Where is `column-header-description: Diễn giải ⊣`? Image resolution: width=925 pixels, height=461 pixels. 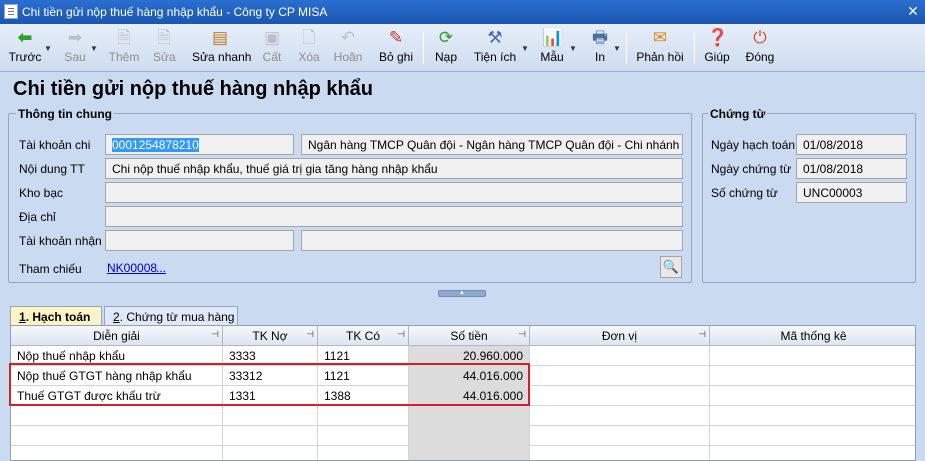
column-header-description: Diễn giải ⊣ is located at coordinates (117, 336).